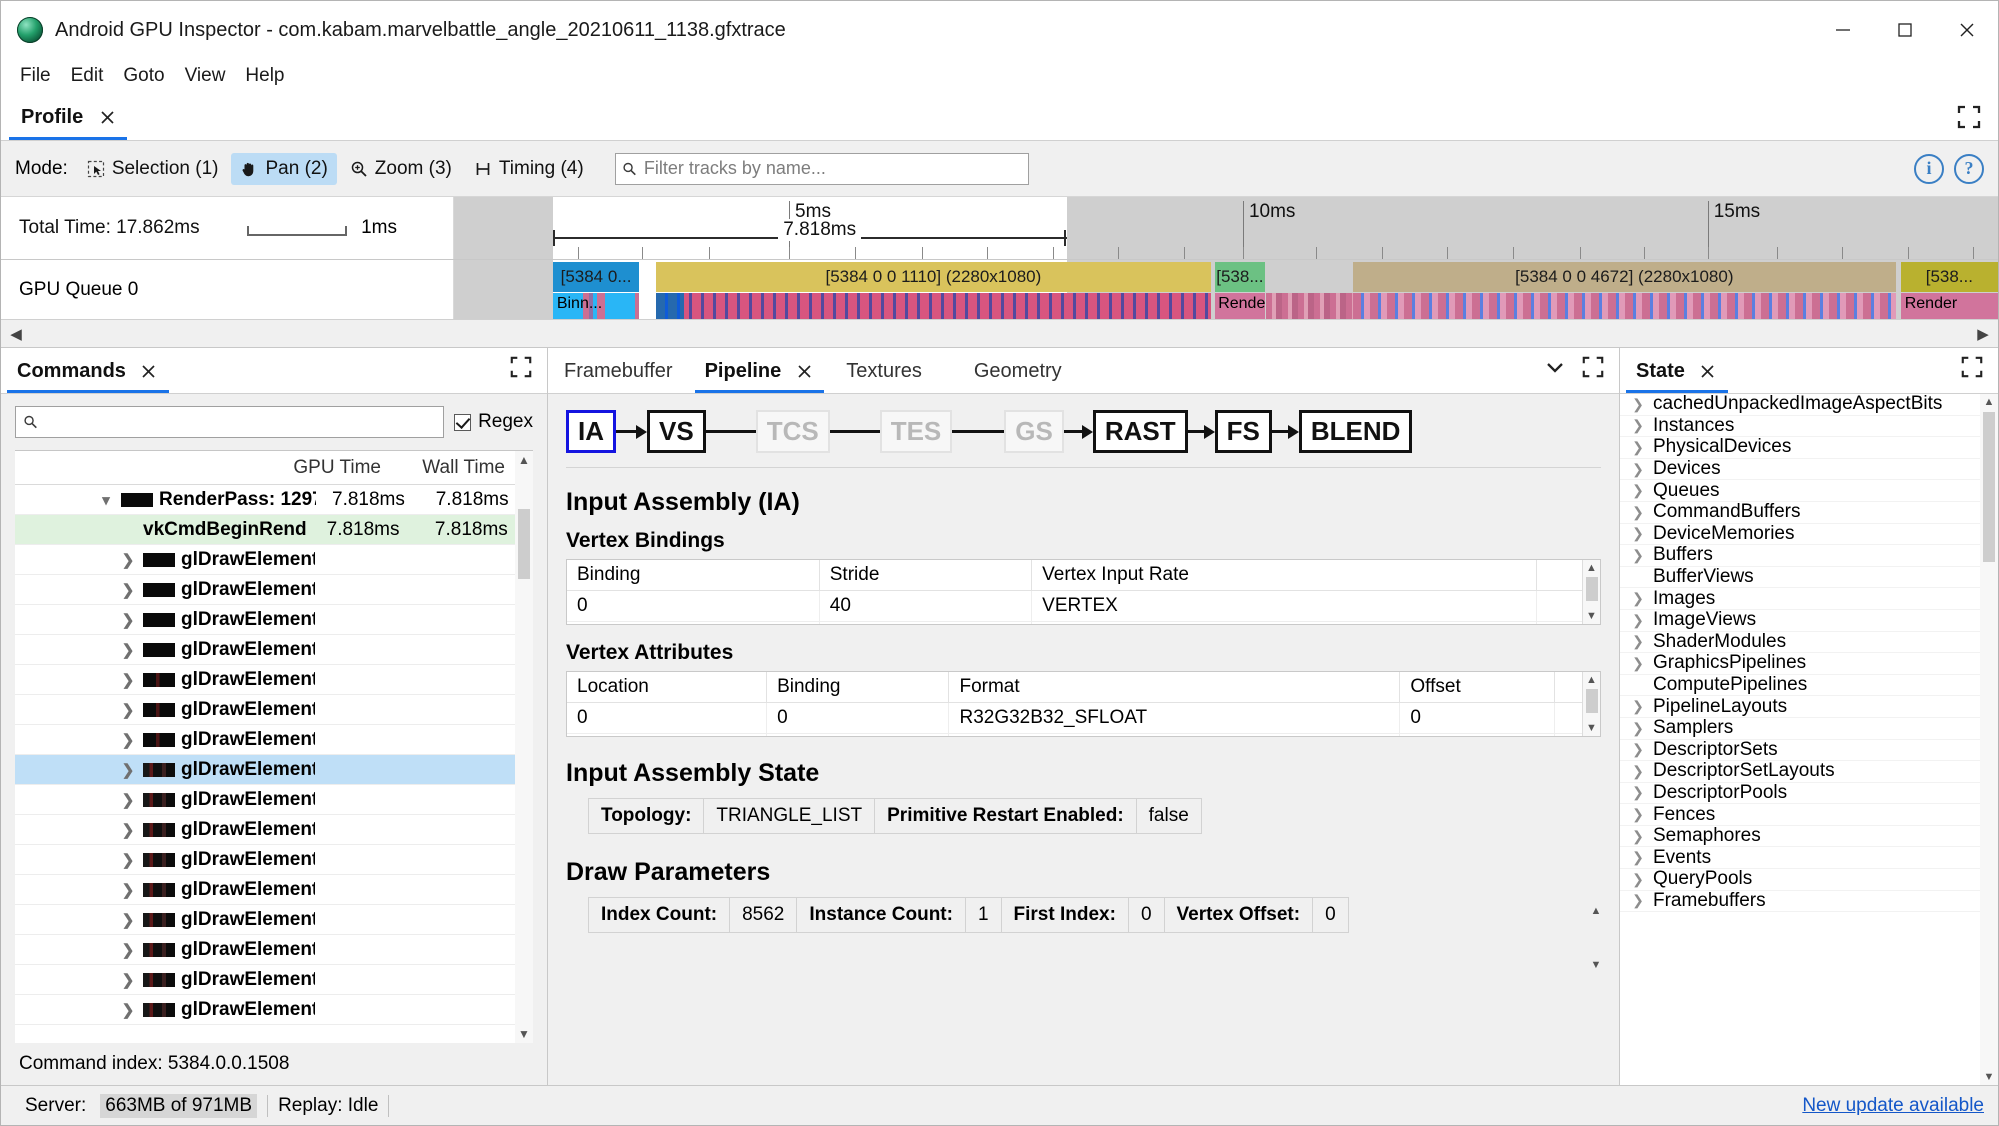 The height and width of the screenshot is (1126, 1999). I want to click on state-tree-item: ❯ ImageViews, so click(1800, 620).